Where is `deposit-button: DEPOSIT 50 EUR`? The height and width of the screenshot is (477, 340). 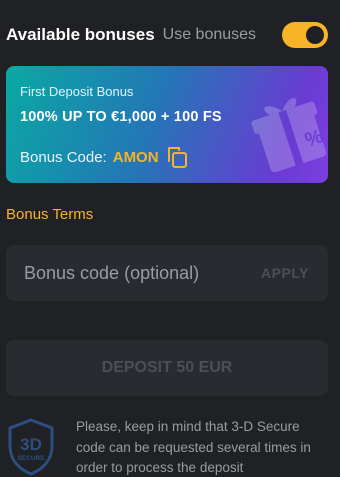
deposit-button: DEPOSIT 50 EUR is located at coordinates (167, 368).